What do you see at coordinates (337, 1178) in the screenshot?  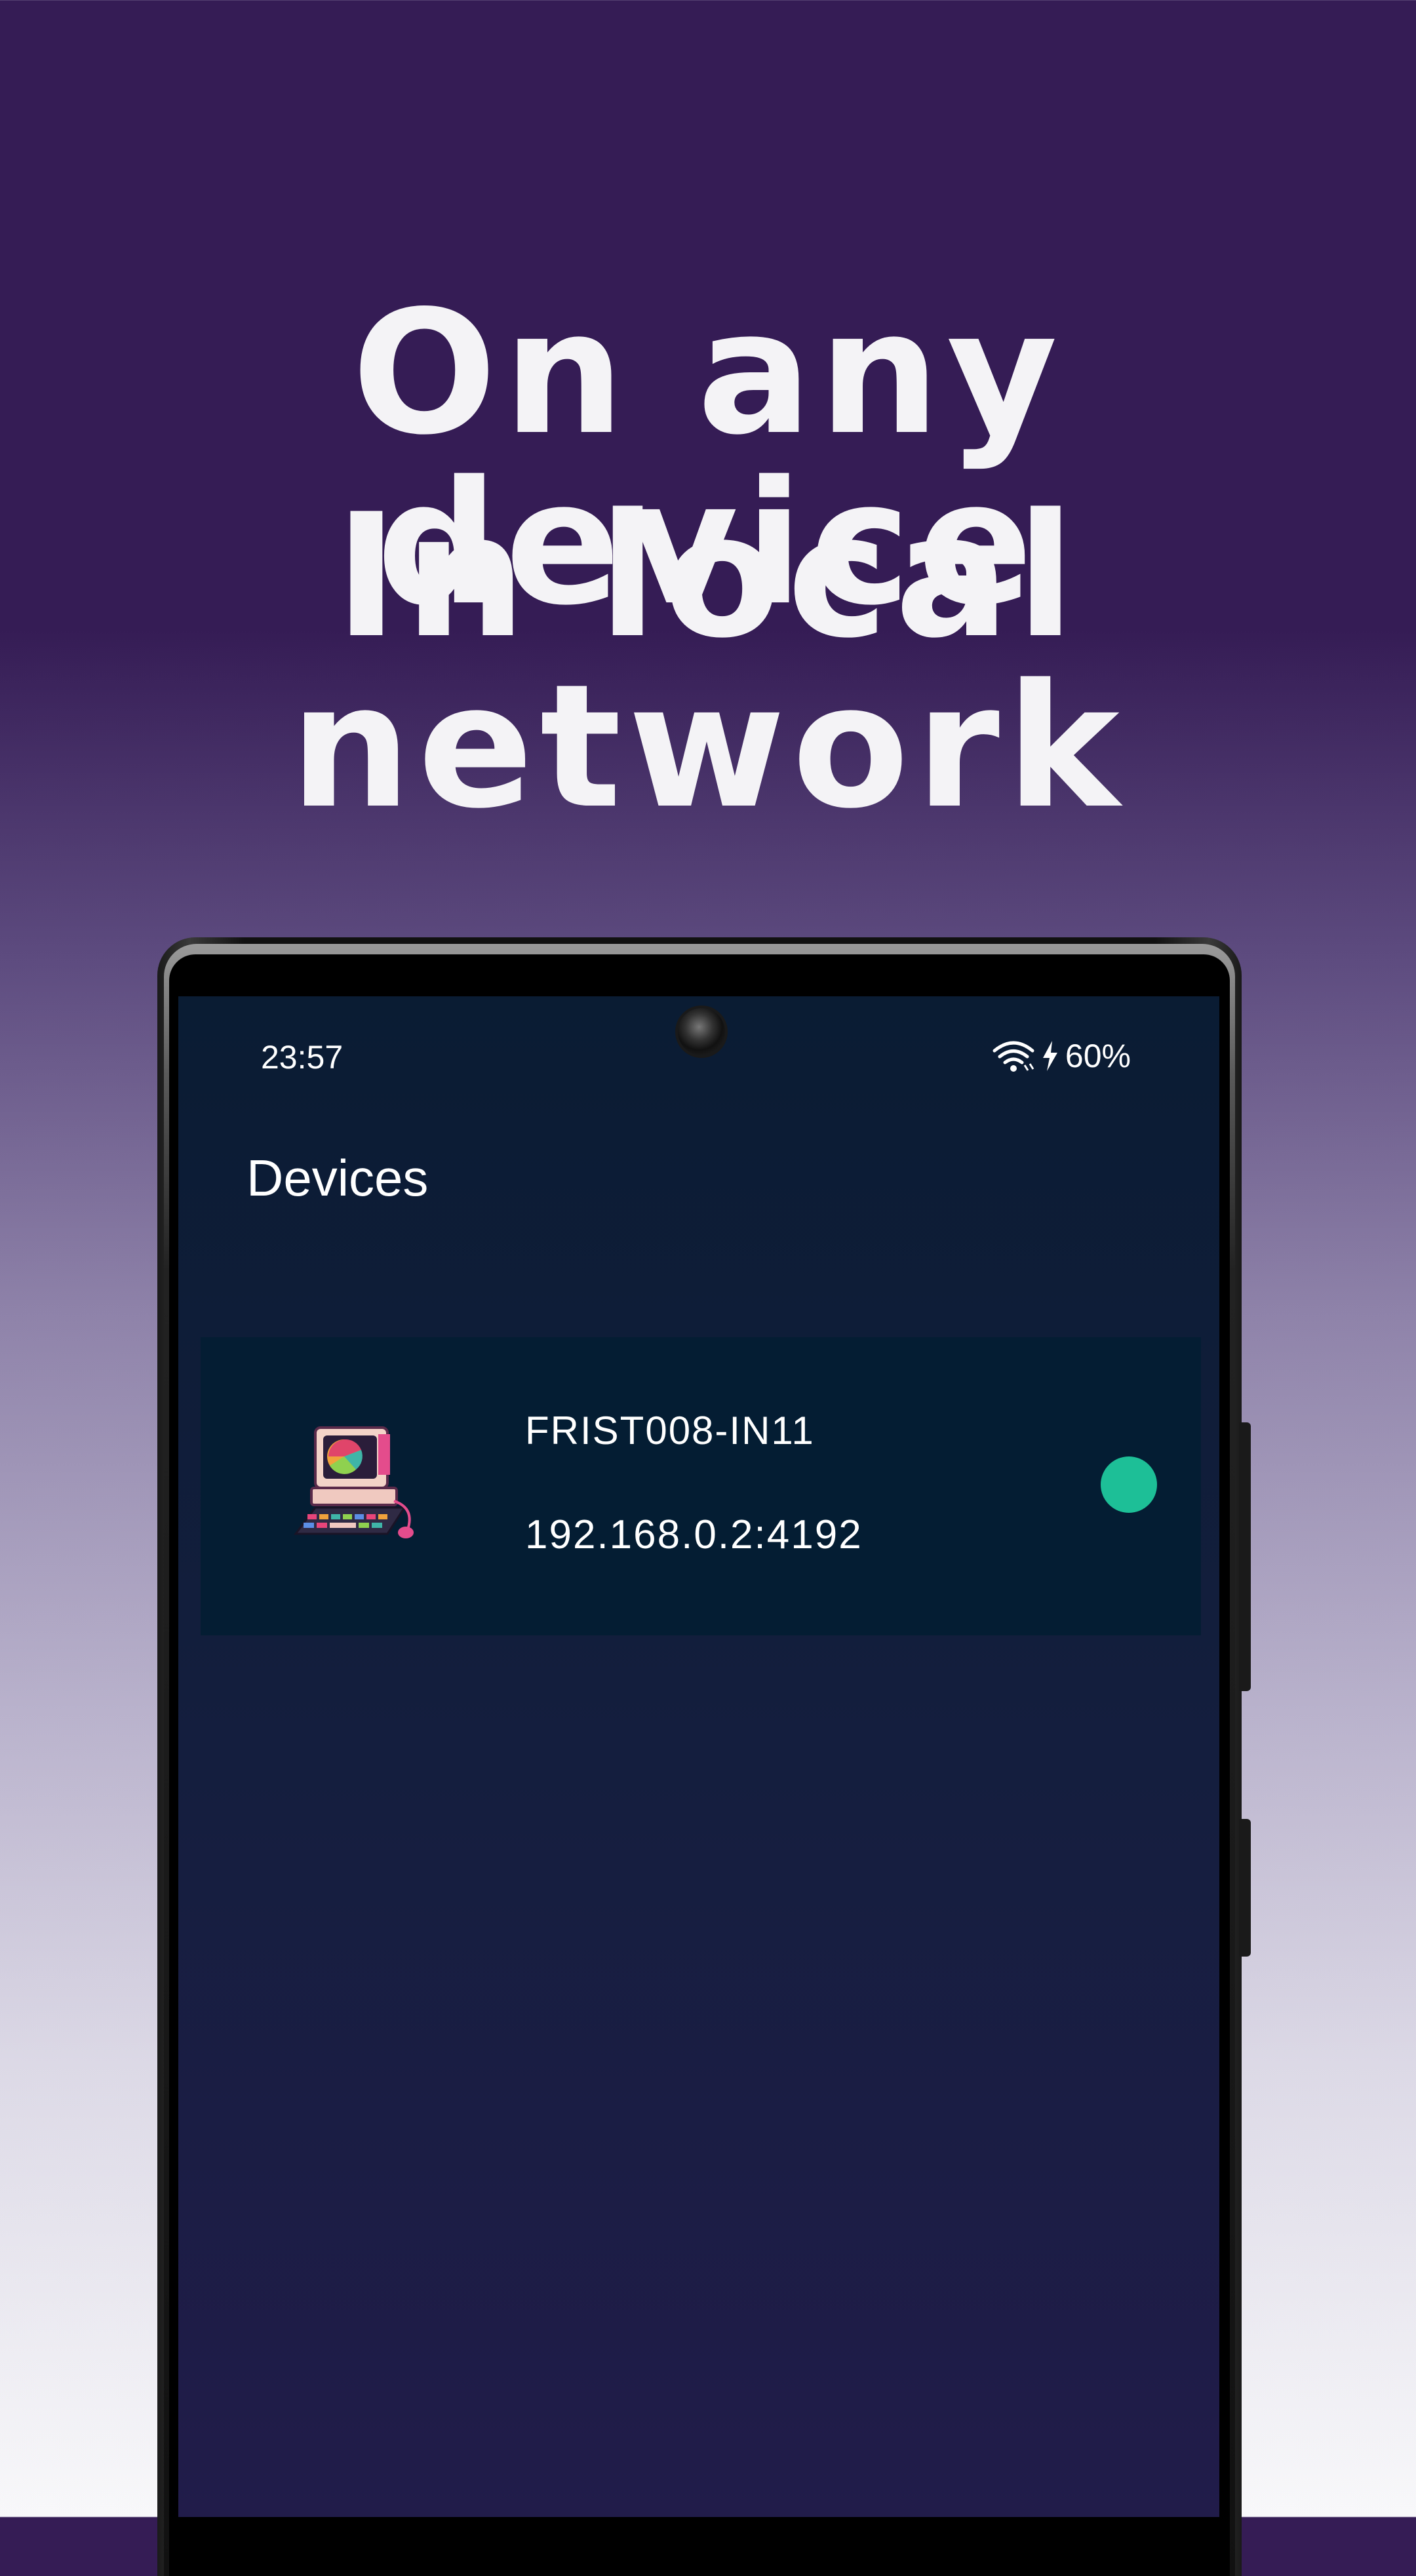 I see `page-title: Devices` at bounding box center [337, 1178].